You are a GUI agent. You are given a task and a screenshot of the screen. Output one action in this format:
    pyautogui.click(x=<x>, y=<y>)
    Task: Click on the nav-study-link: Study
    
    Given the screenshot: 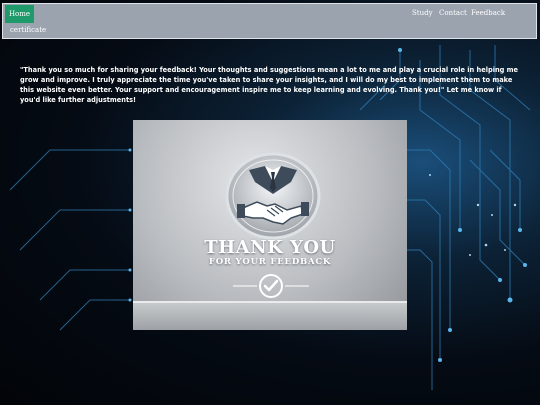 What is the action you would take?
    pyautogui.click(x=422, y=13)
    